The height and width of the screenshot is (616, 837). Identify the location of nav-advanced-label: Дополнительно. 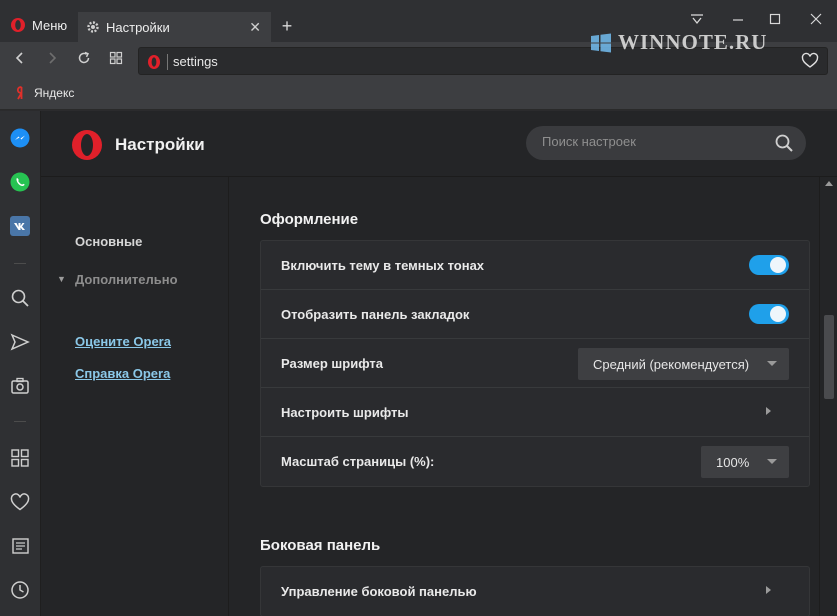
(126, 279).